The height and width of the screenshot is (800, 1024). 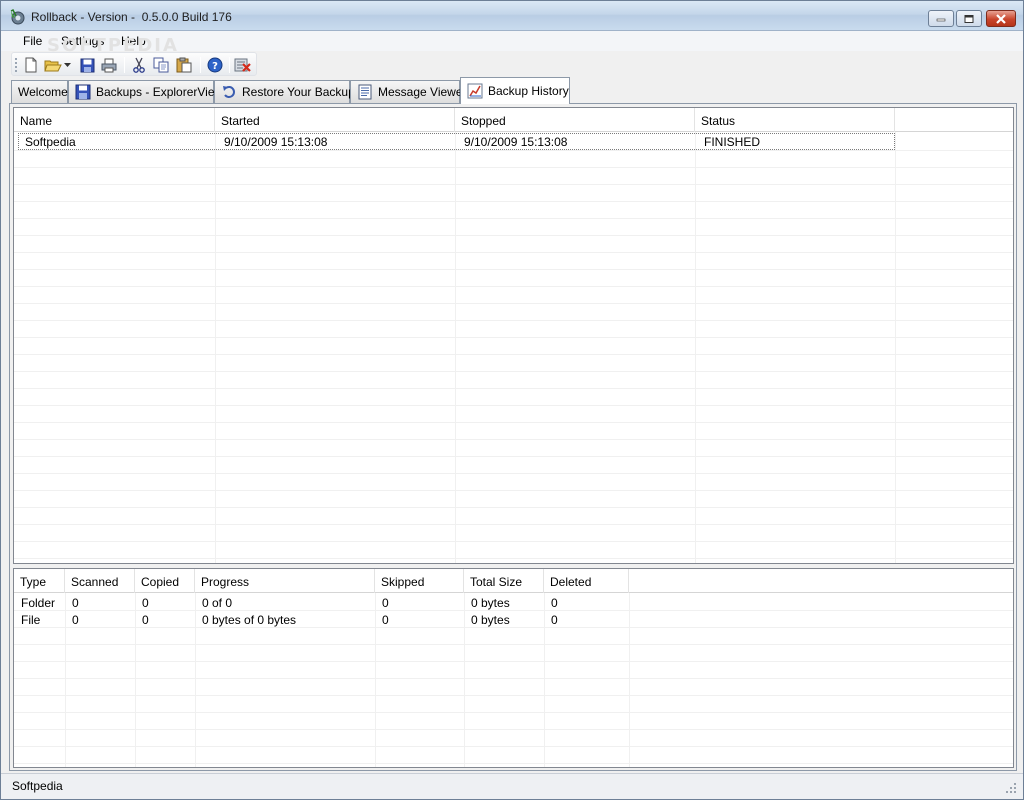 I want to click on paste-button, so click(x=184, y=65).